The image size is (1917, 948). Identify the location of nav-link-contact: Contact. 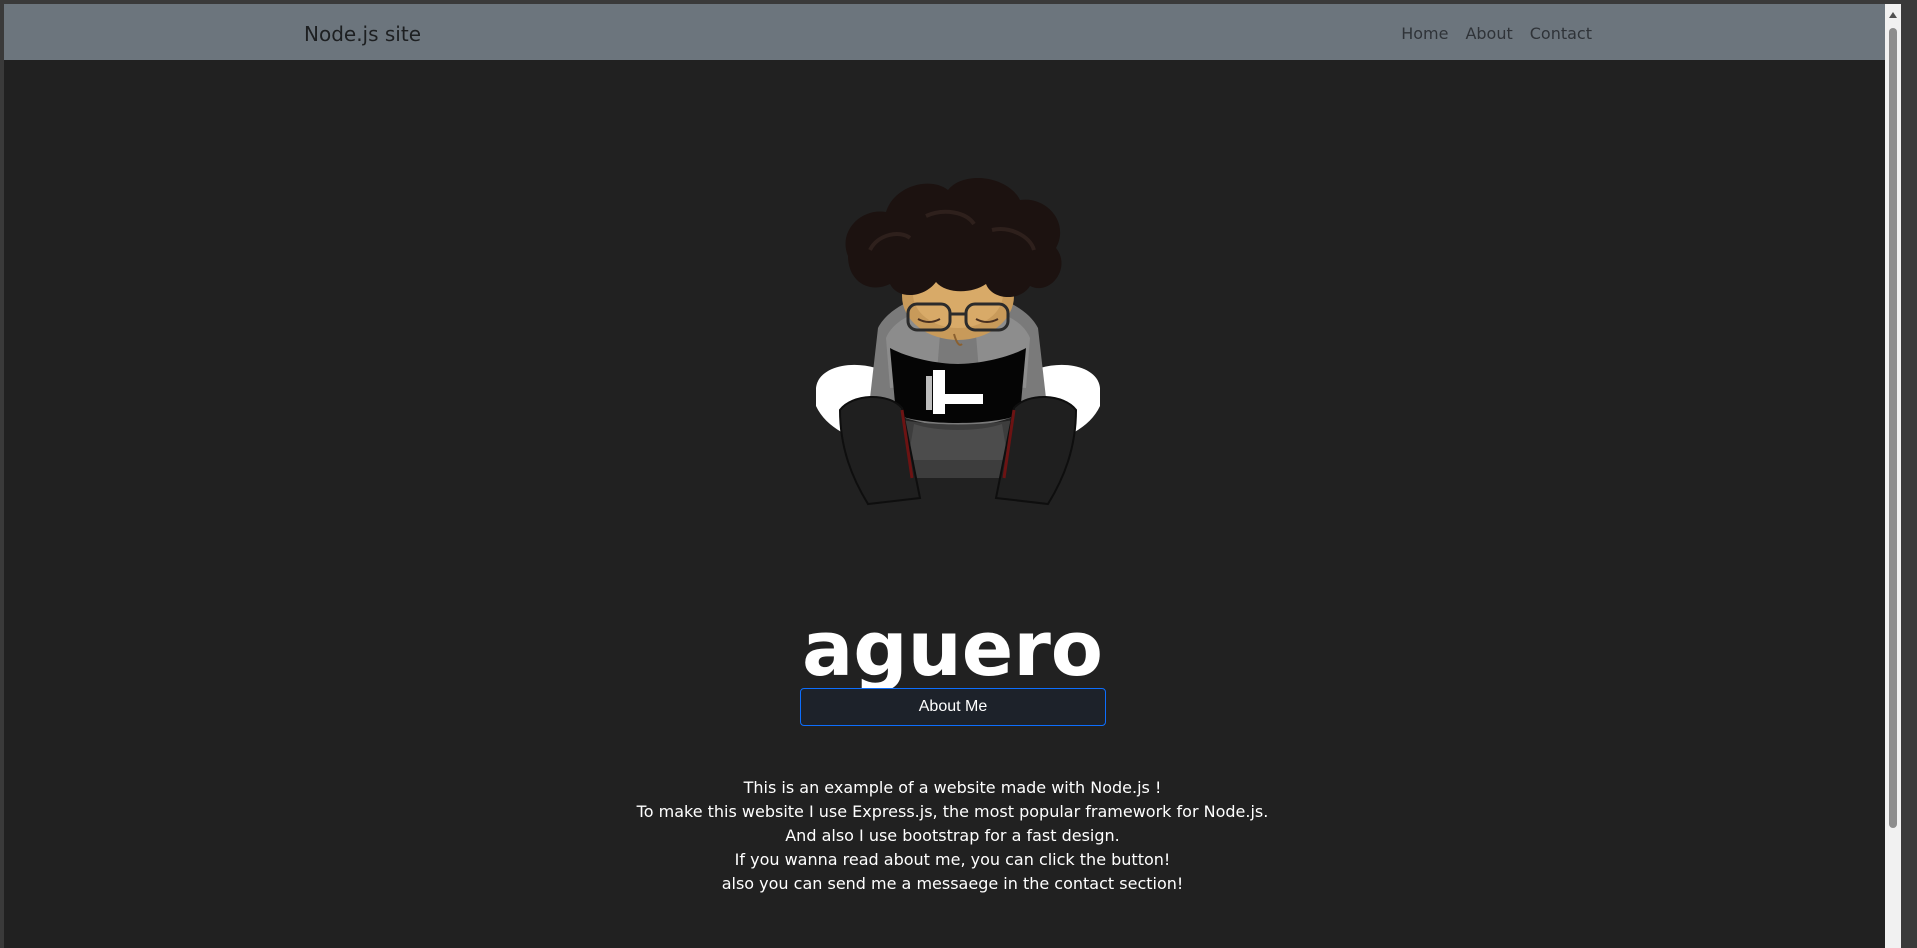
(1561, 33).